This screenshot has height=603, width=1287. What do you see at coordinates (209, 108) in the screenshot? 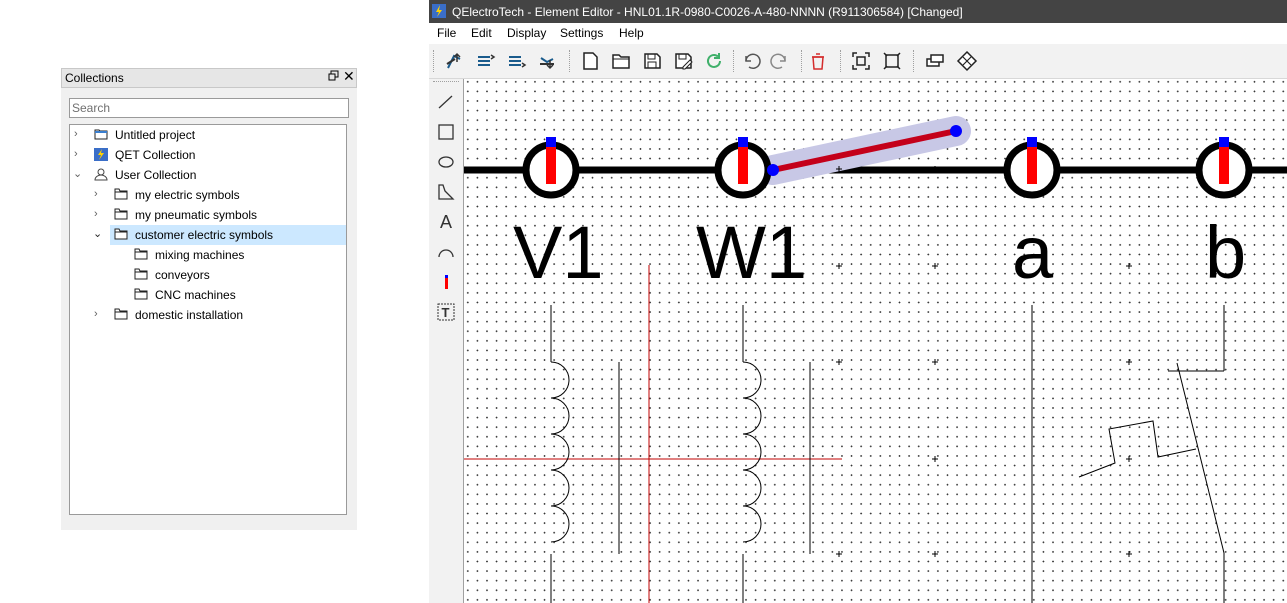
I see `collection-search-input` at bounding box center [209, 108].